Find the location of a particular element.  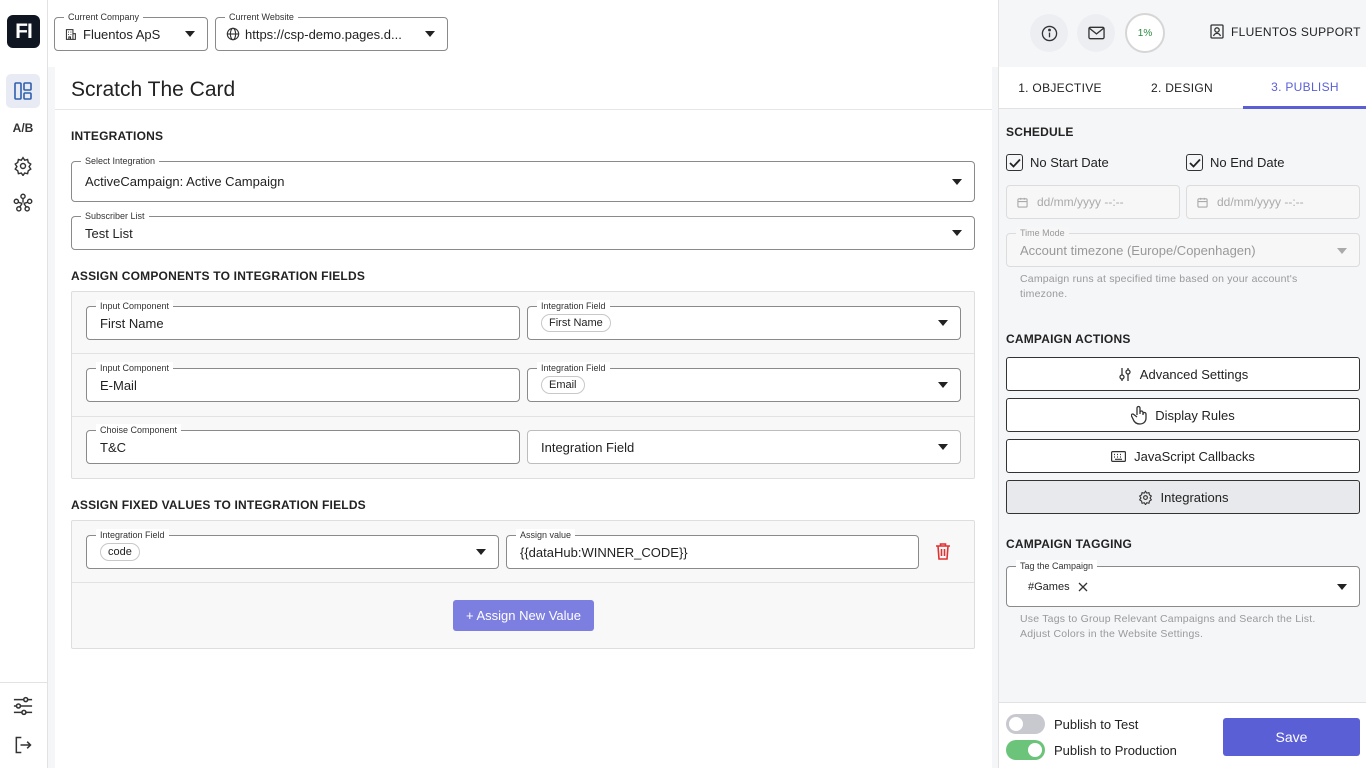

input-component-field: Input Component E-Mail is located at coordinates (303, 382).